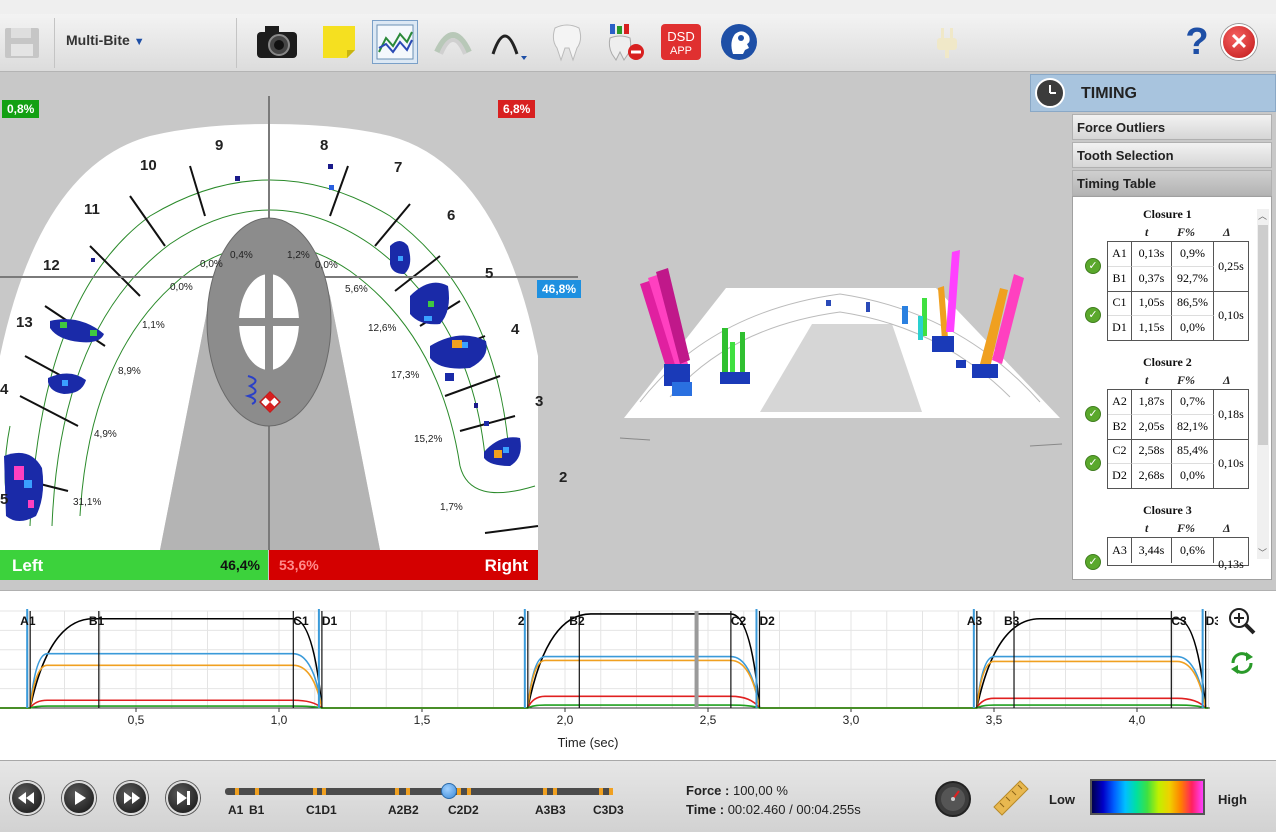  What do you see at coordinates (565, 720) in the screenshot?
I see `x-tick-label: 2,0` at bounding box center [565, 720].